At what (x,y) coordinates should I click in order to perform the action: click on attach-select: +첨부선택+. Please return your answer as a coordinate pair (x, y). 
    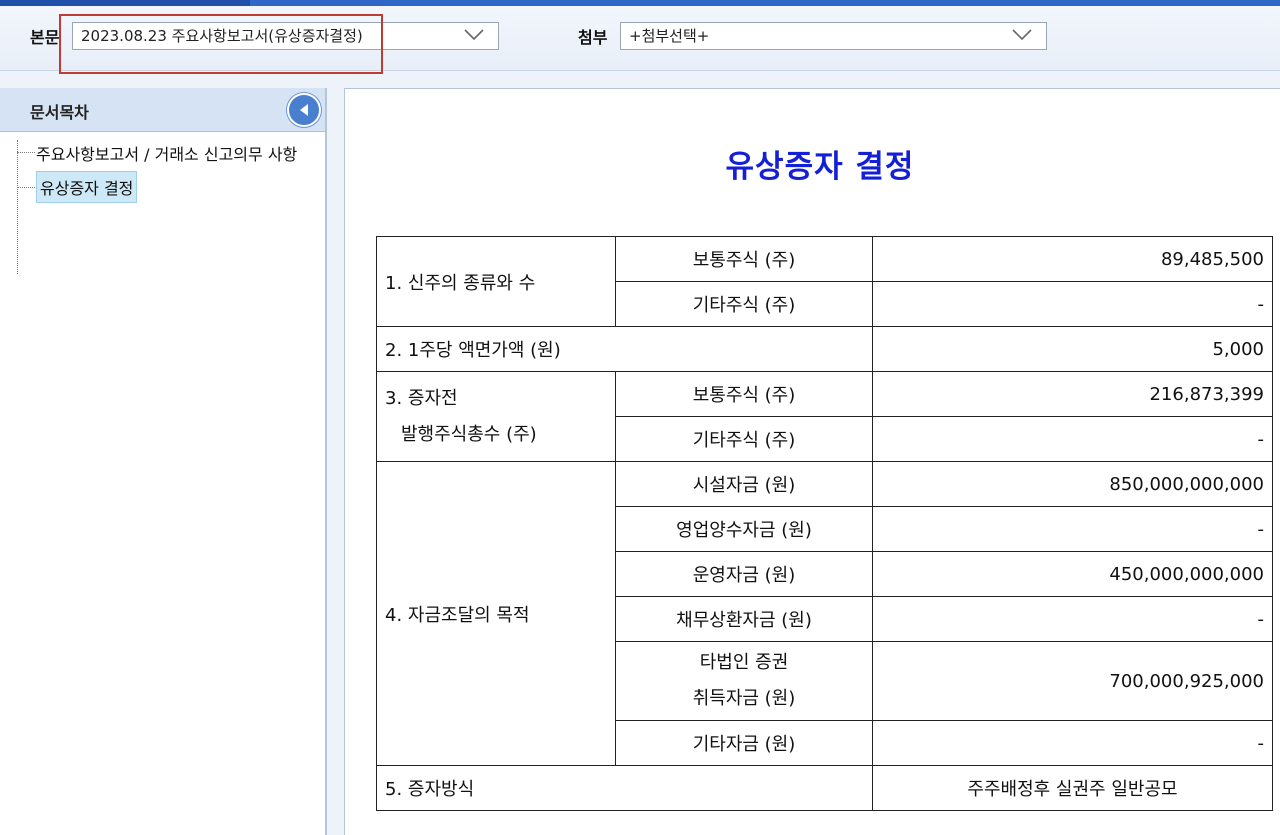
    Looking at the image, I should click on (833, 36).